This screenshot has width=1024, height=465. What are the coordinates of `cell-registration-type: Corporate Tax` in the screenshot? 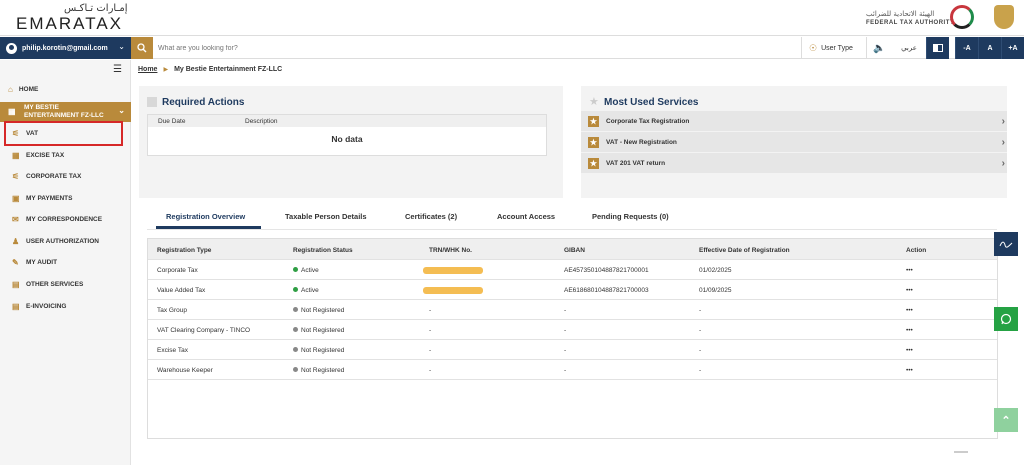 It's located at (177, 270).